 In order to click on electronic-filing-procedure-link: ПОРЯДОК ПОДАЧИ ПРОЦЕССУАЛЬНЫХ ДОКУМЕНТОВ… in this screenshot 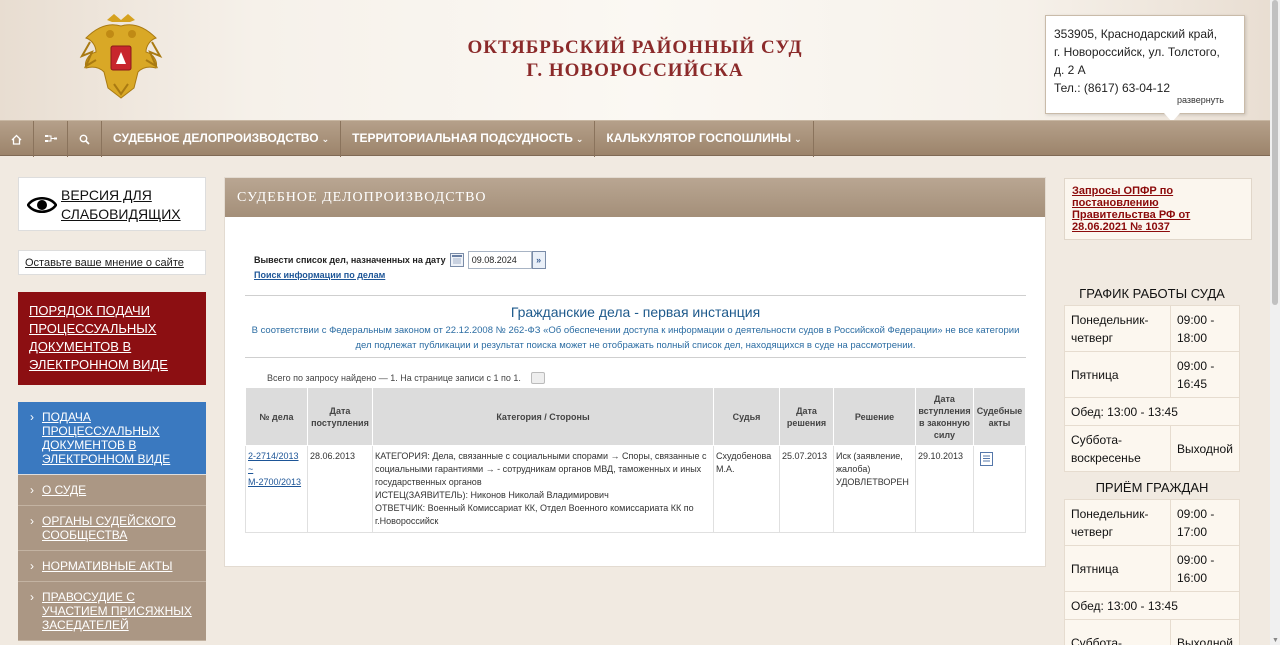, I will do `click(112, 338)`.